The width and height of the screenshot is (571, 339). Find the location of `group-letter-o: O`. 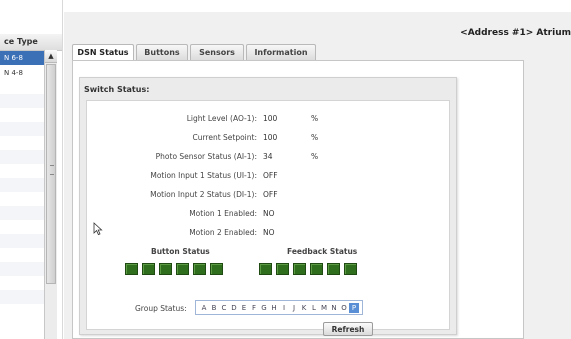

group-letter-o: O is located at coordinates (344, 308).